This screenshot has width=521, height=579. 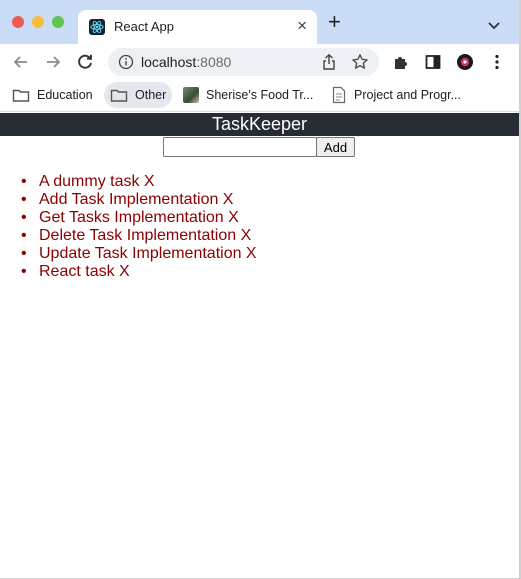 I want to click on tab-strip: React App × +, so click(x=259, y=22).